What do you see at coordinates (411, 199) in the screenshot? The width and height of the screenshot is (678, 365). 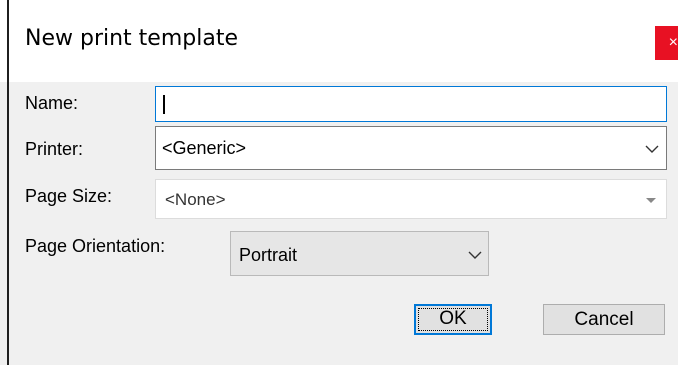 I see `page-size-select: <None>` at bounding box center [411, 199].